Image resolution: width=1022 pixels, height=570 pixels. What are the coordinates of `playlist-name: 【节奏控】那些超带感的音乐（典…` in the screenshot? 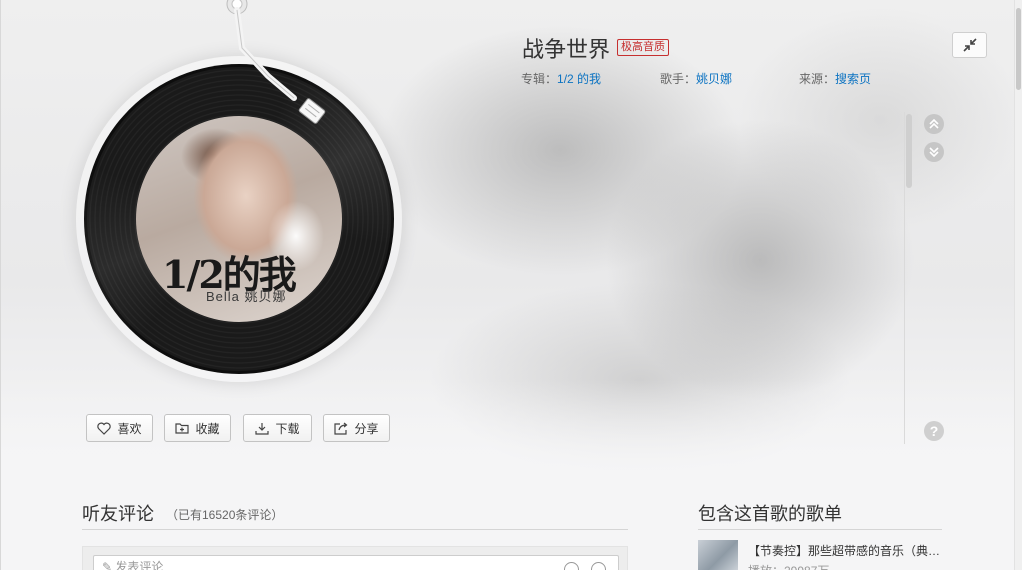 It's located at (846, 550).